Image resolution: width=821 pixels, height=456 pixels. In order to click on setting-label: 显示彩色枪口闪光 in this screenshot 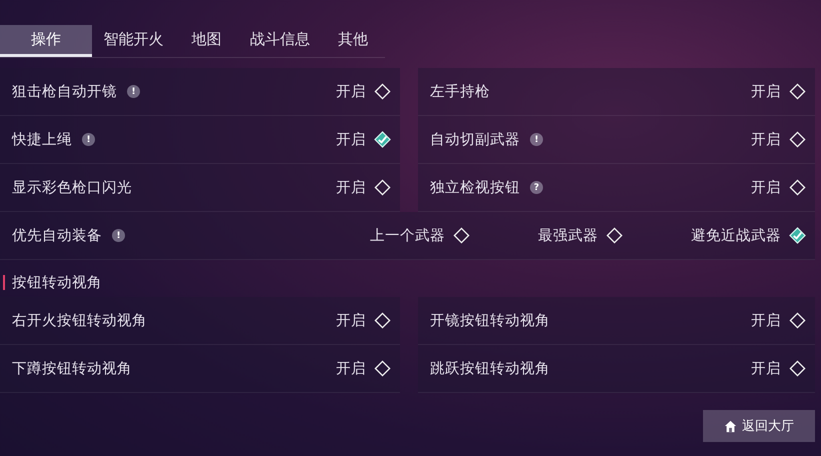, I will do `click(72, 188)`.